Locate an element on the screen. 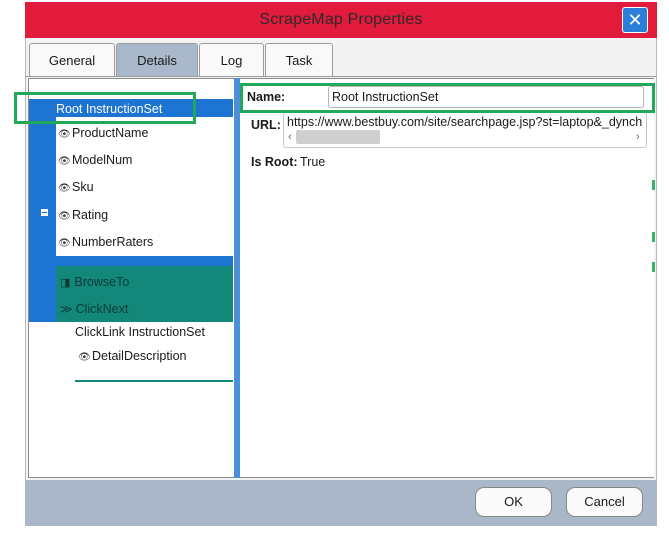 This screenshot has height=536, width=669. tab-task: Task is located at coordinates (299, 60).